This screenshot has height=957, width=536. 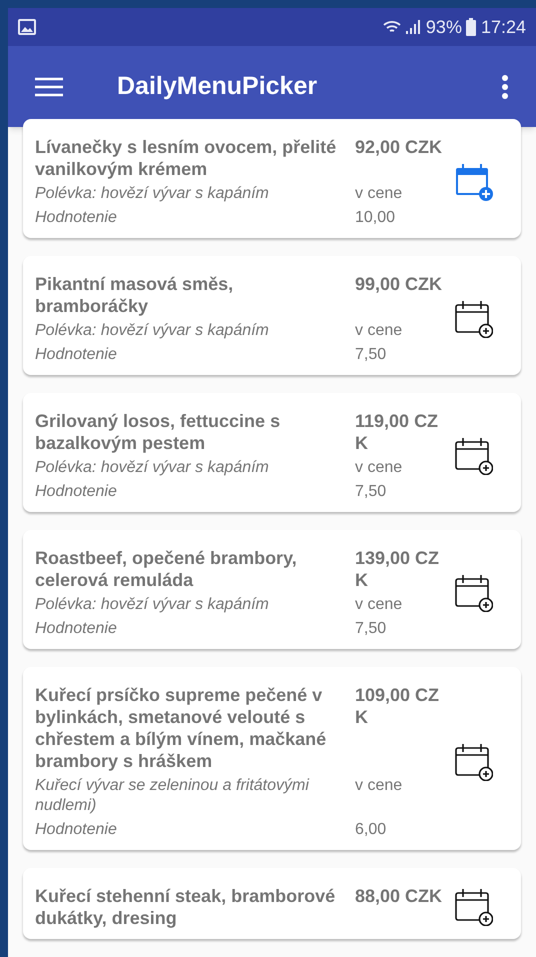 I want to click on meal-card: Grilovaný losos, fettuccine s bazalkovým pestem 119,00 CZK Polévka: hovězí vývar s kapáním v cene Hodnotenie 7,50, so click(x=272, y=452).